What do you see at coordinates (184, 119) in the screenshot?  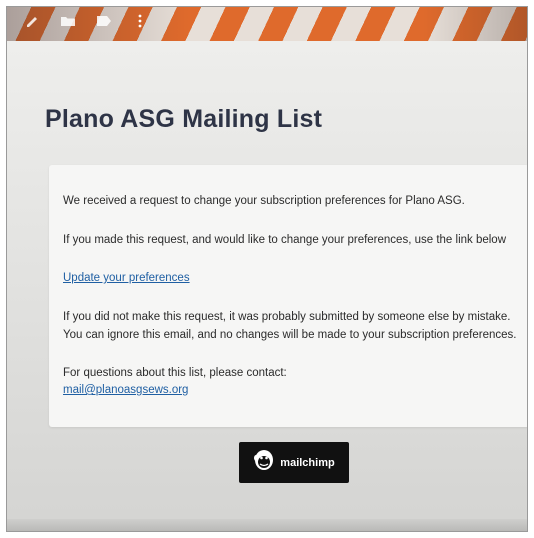 I see `page-title: Plano ASG Mailing List` at bounding box center [184, 119].